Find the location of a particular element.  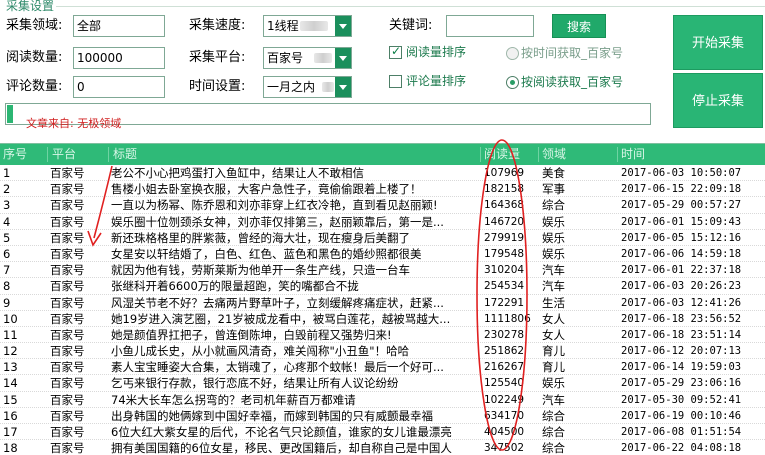

cell-domain: 综合 is located at coordinates (553, 205).